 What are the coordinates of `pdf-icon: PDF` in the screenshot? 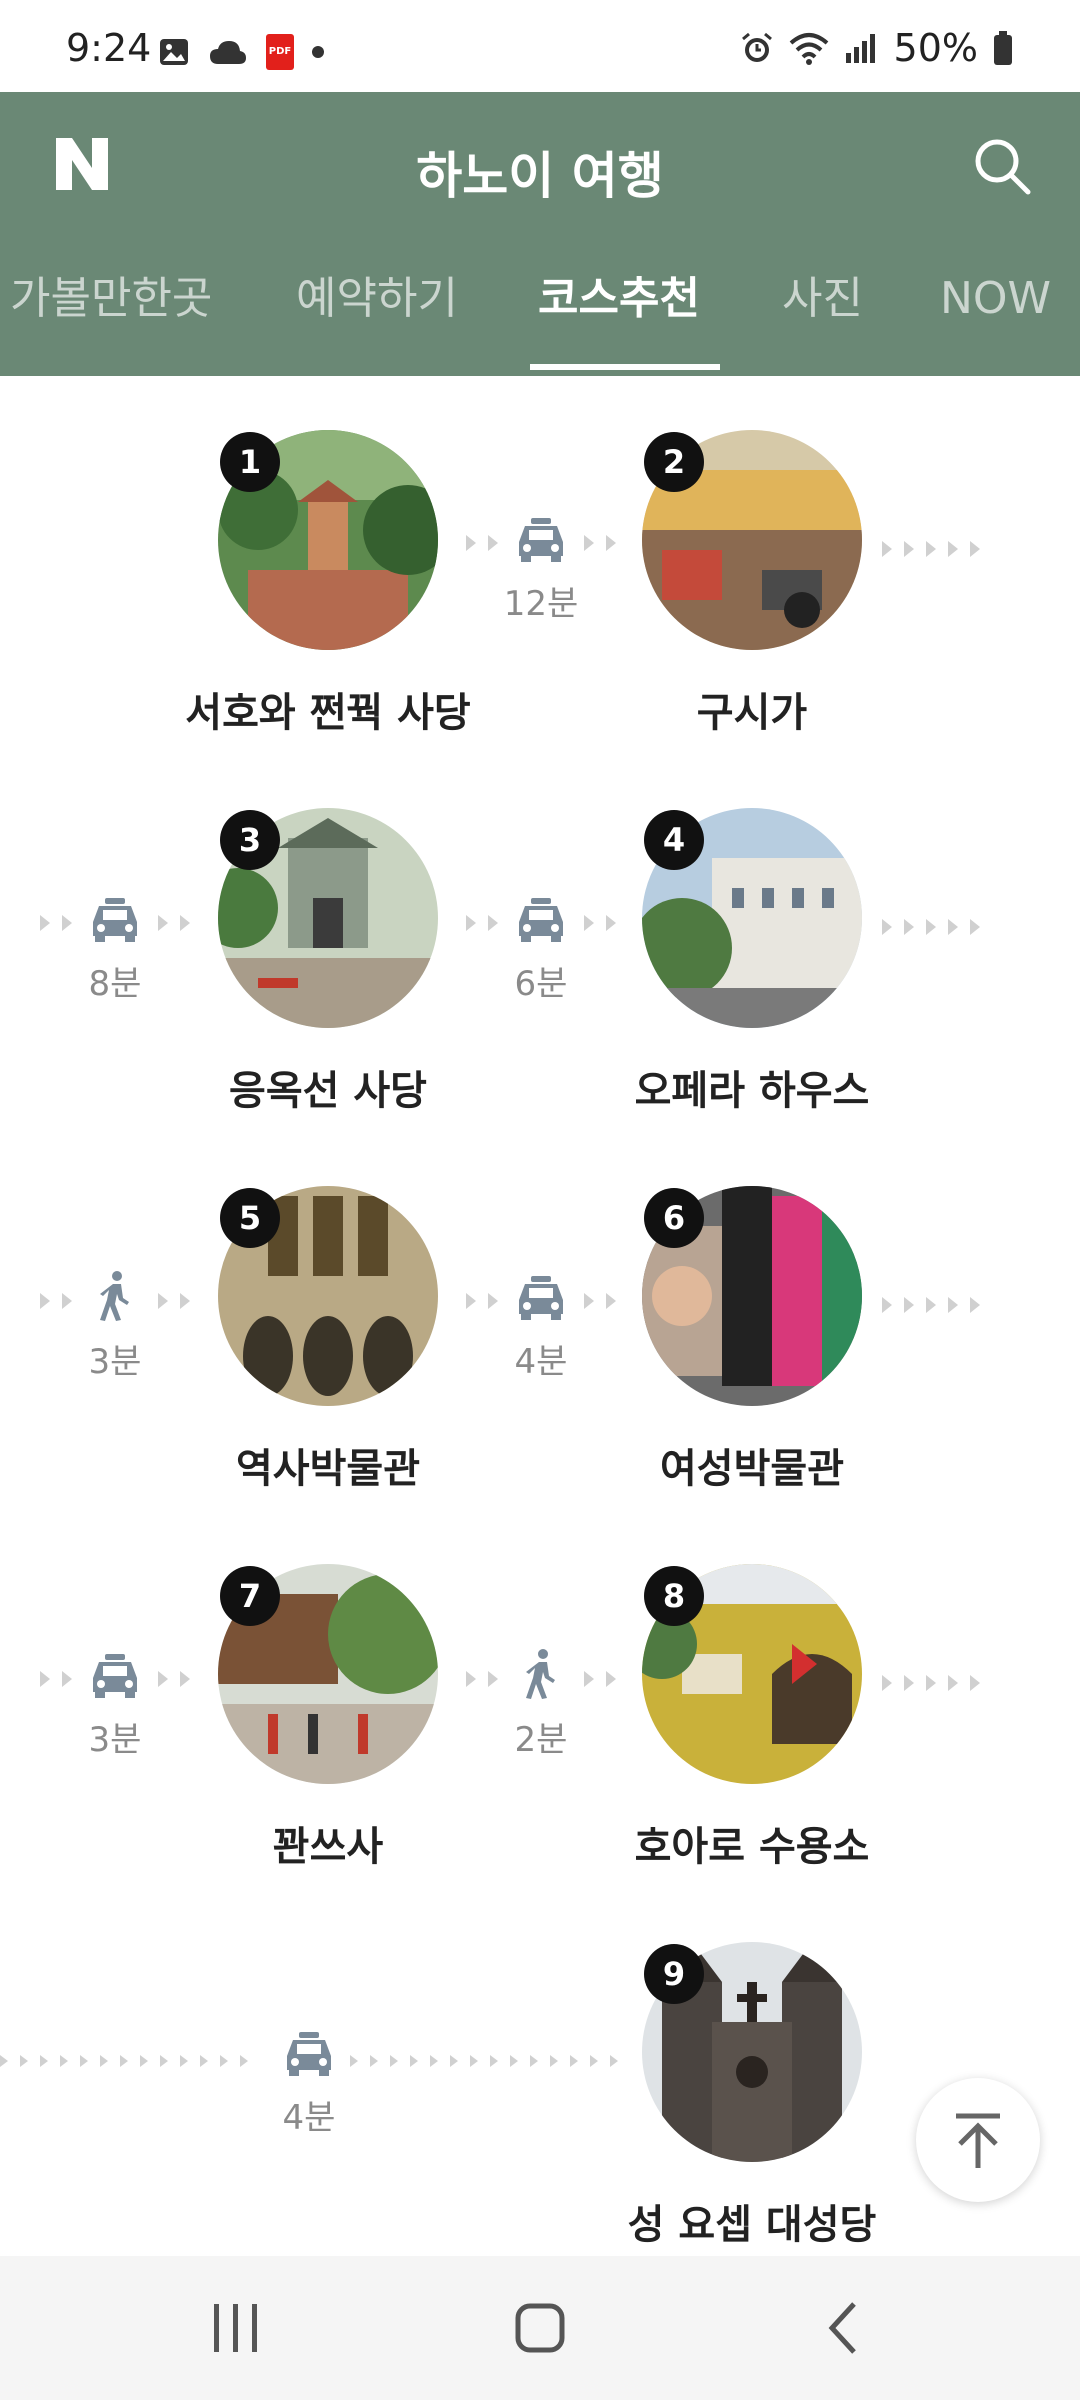 It's located at (280, 52).